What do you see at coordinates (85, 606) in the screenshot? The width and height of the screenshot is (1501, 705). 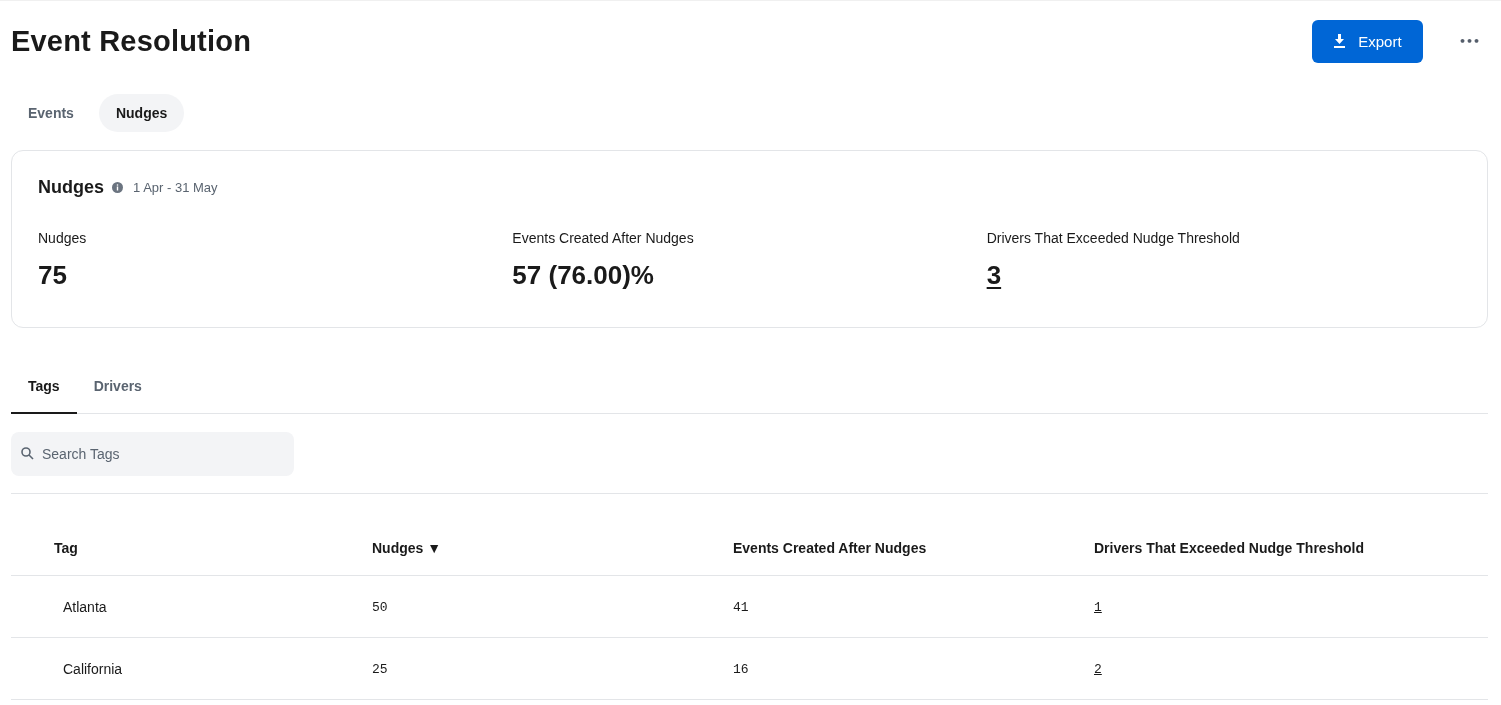 I see `table-cell: Atlanta` at bounding box center [85, 606].